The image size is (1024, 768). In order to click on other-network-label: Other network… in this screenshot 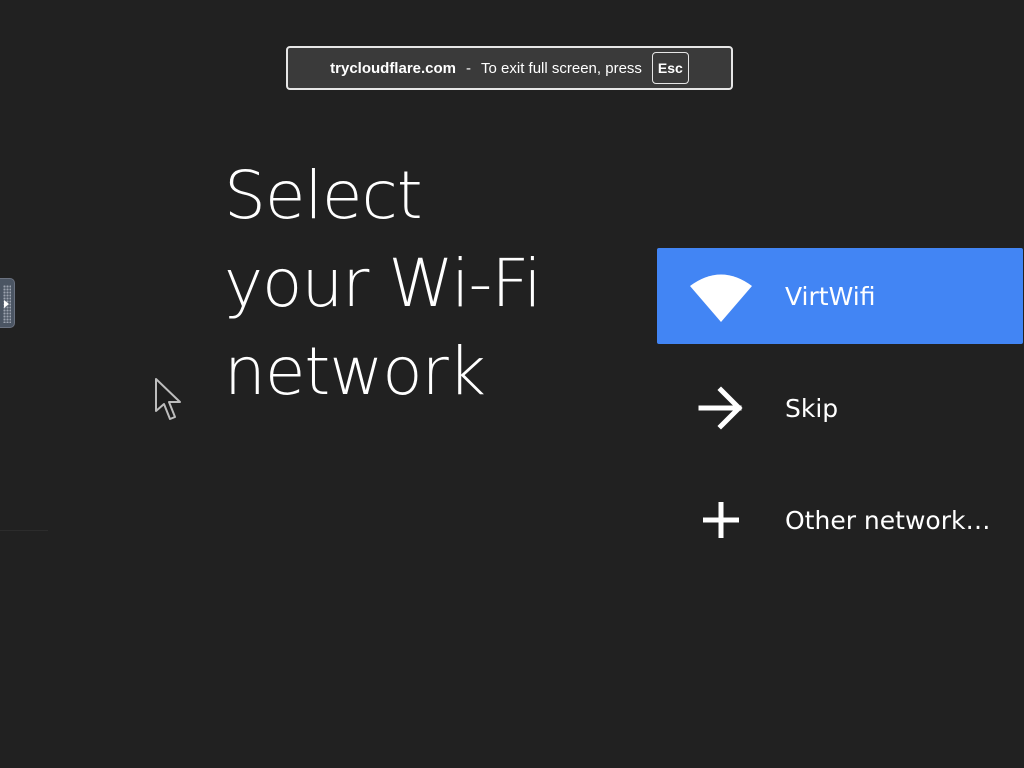, I will do `click(888, 520)`.